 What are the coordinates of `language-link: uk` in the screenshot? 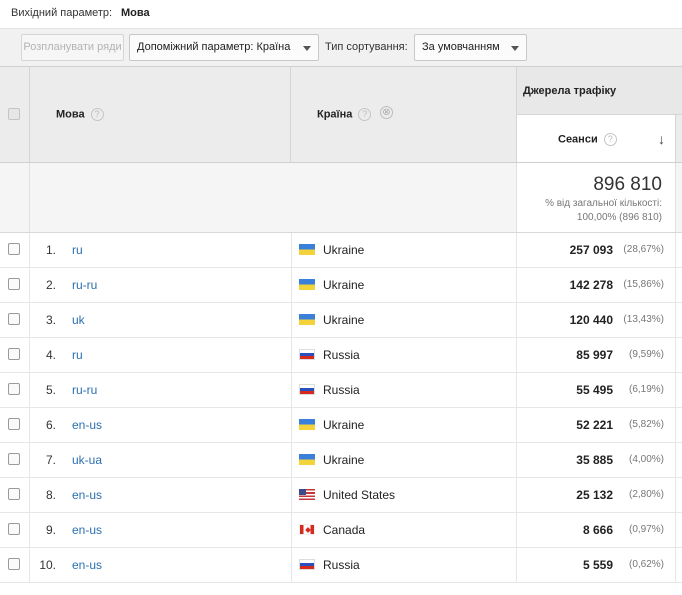 It's located at (78, 320).